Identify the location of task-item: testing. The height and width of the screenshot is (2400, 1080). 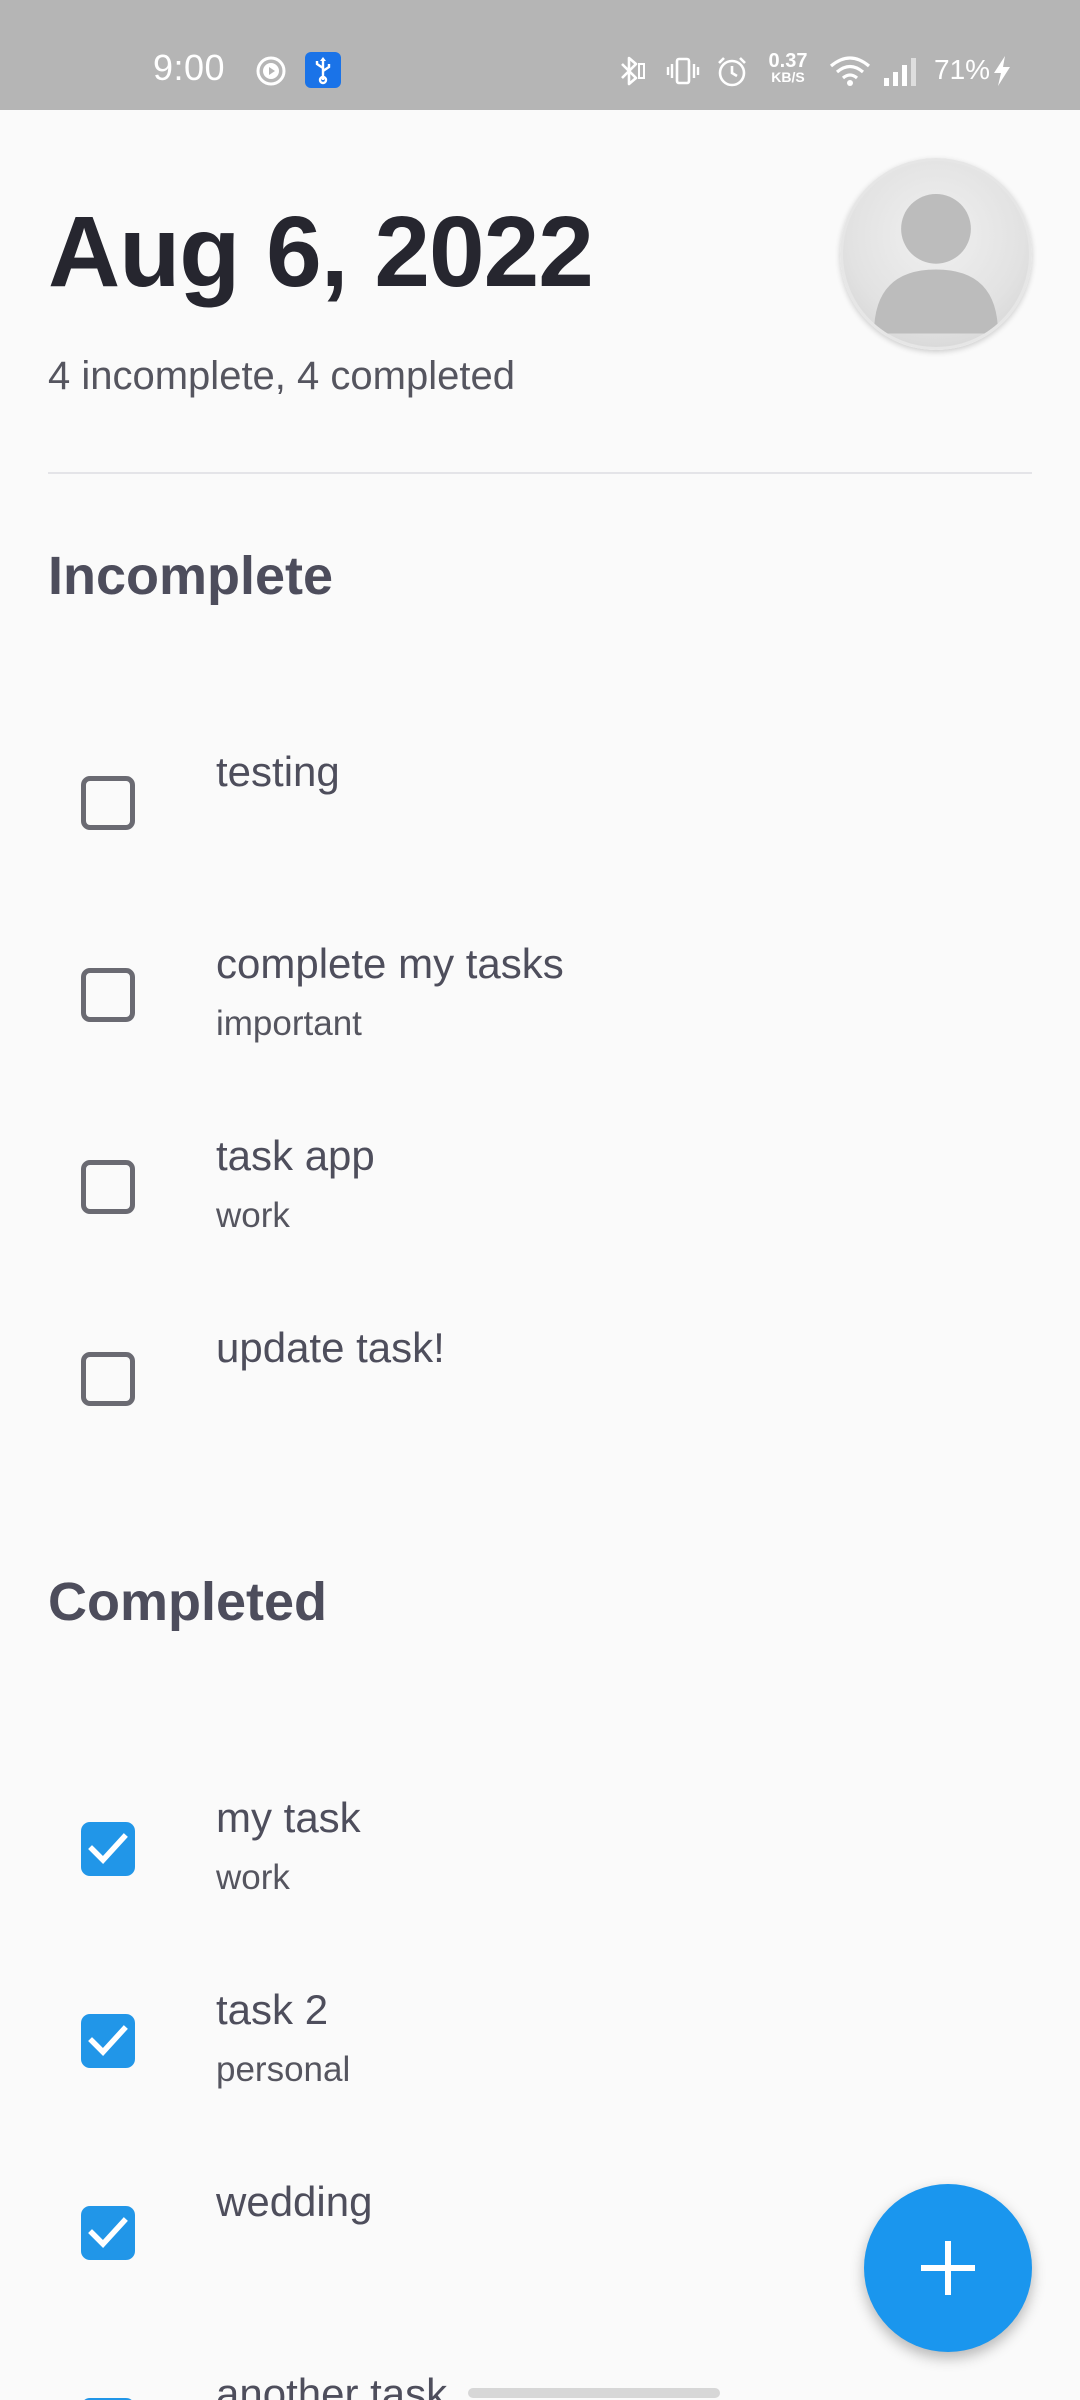
(540, 836).